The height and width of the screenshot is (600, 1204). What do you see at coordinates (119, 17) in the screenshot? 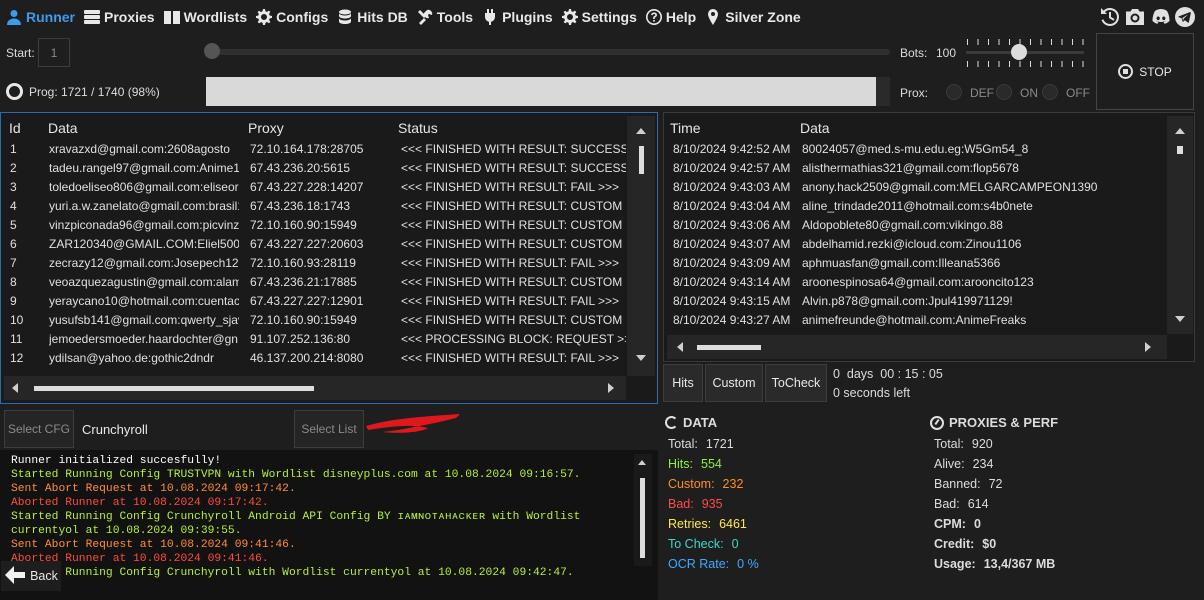
I see `nav-proxies: Proxies` at bounding box center [119, 17].